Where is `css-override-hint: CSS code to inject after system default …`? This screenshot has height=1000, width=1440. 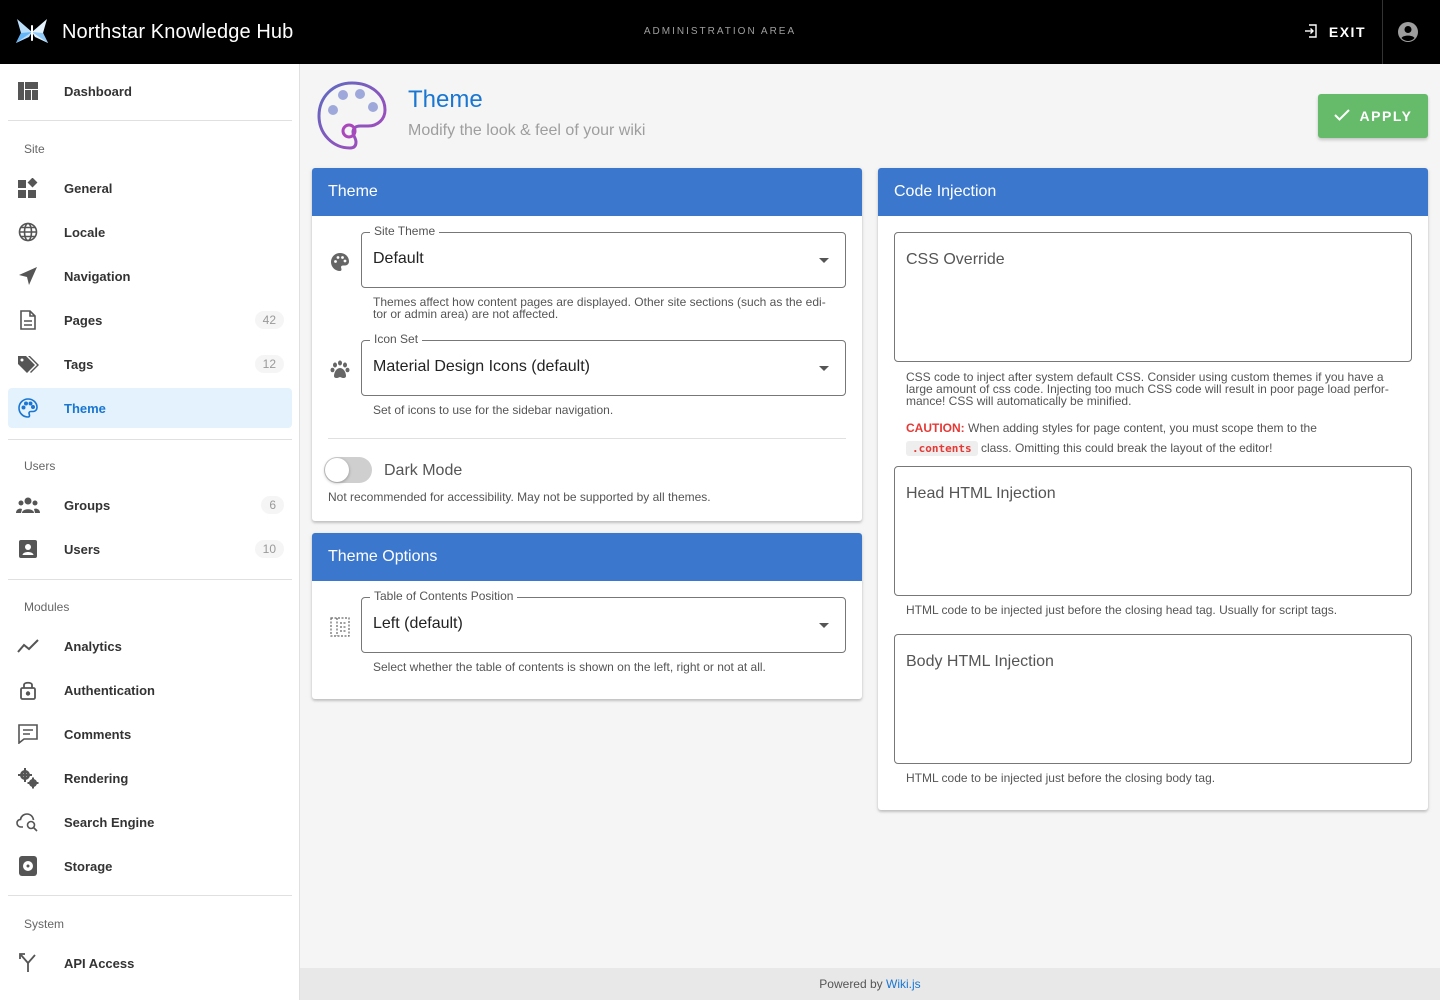
css-override-hint: CSS code to inject after system default … is located at coordinates (1147, 389).